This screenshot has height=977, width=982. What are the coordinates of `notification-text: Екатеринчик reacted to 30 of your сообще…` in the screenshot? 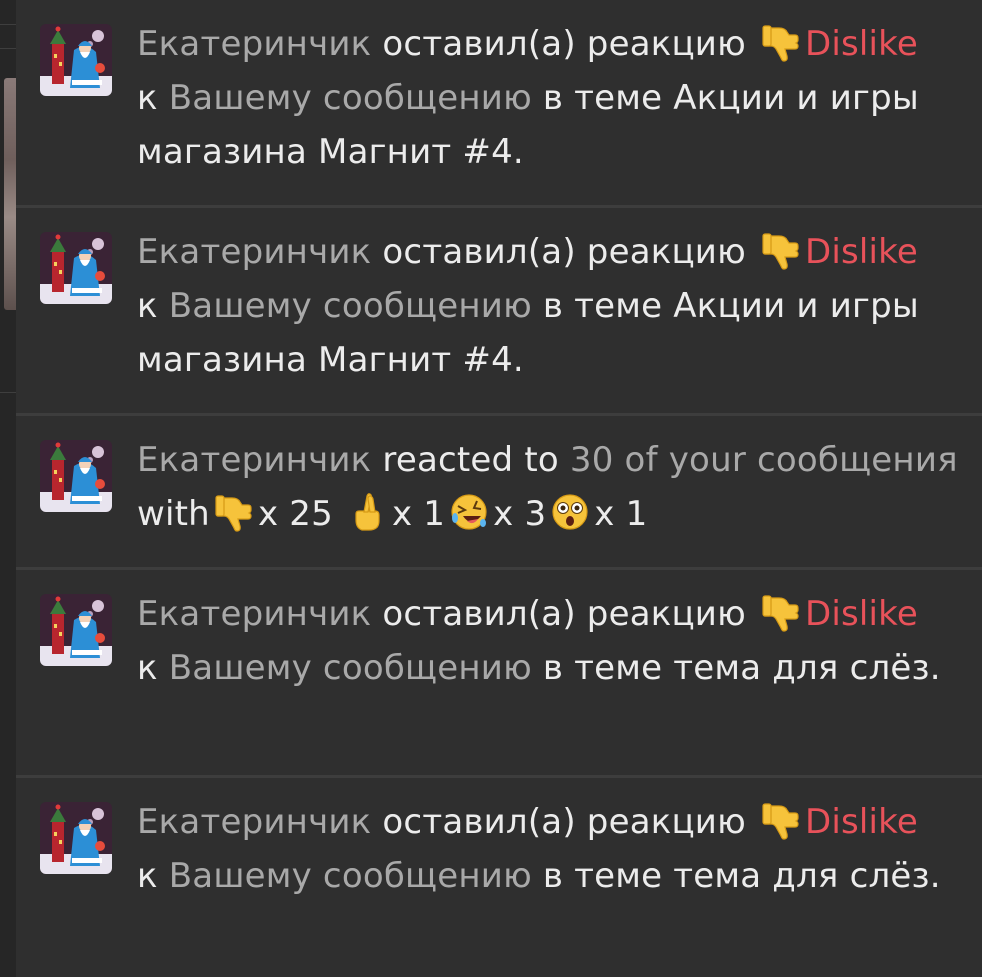 It's located at (552, 487).